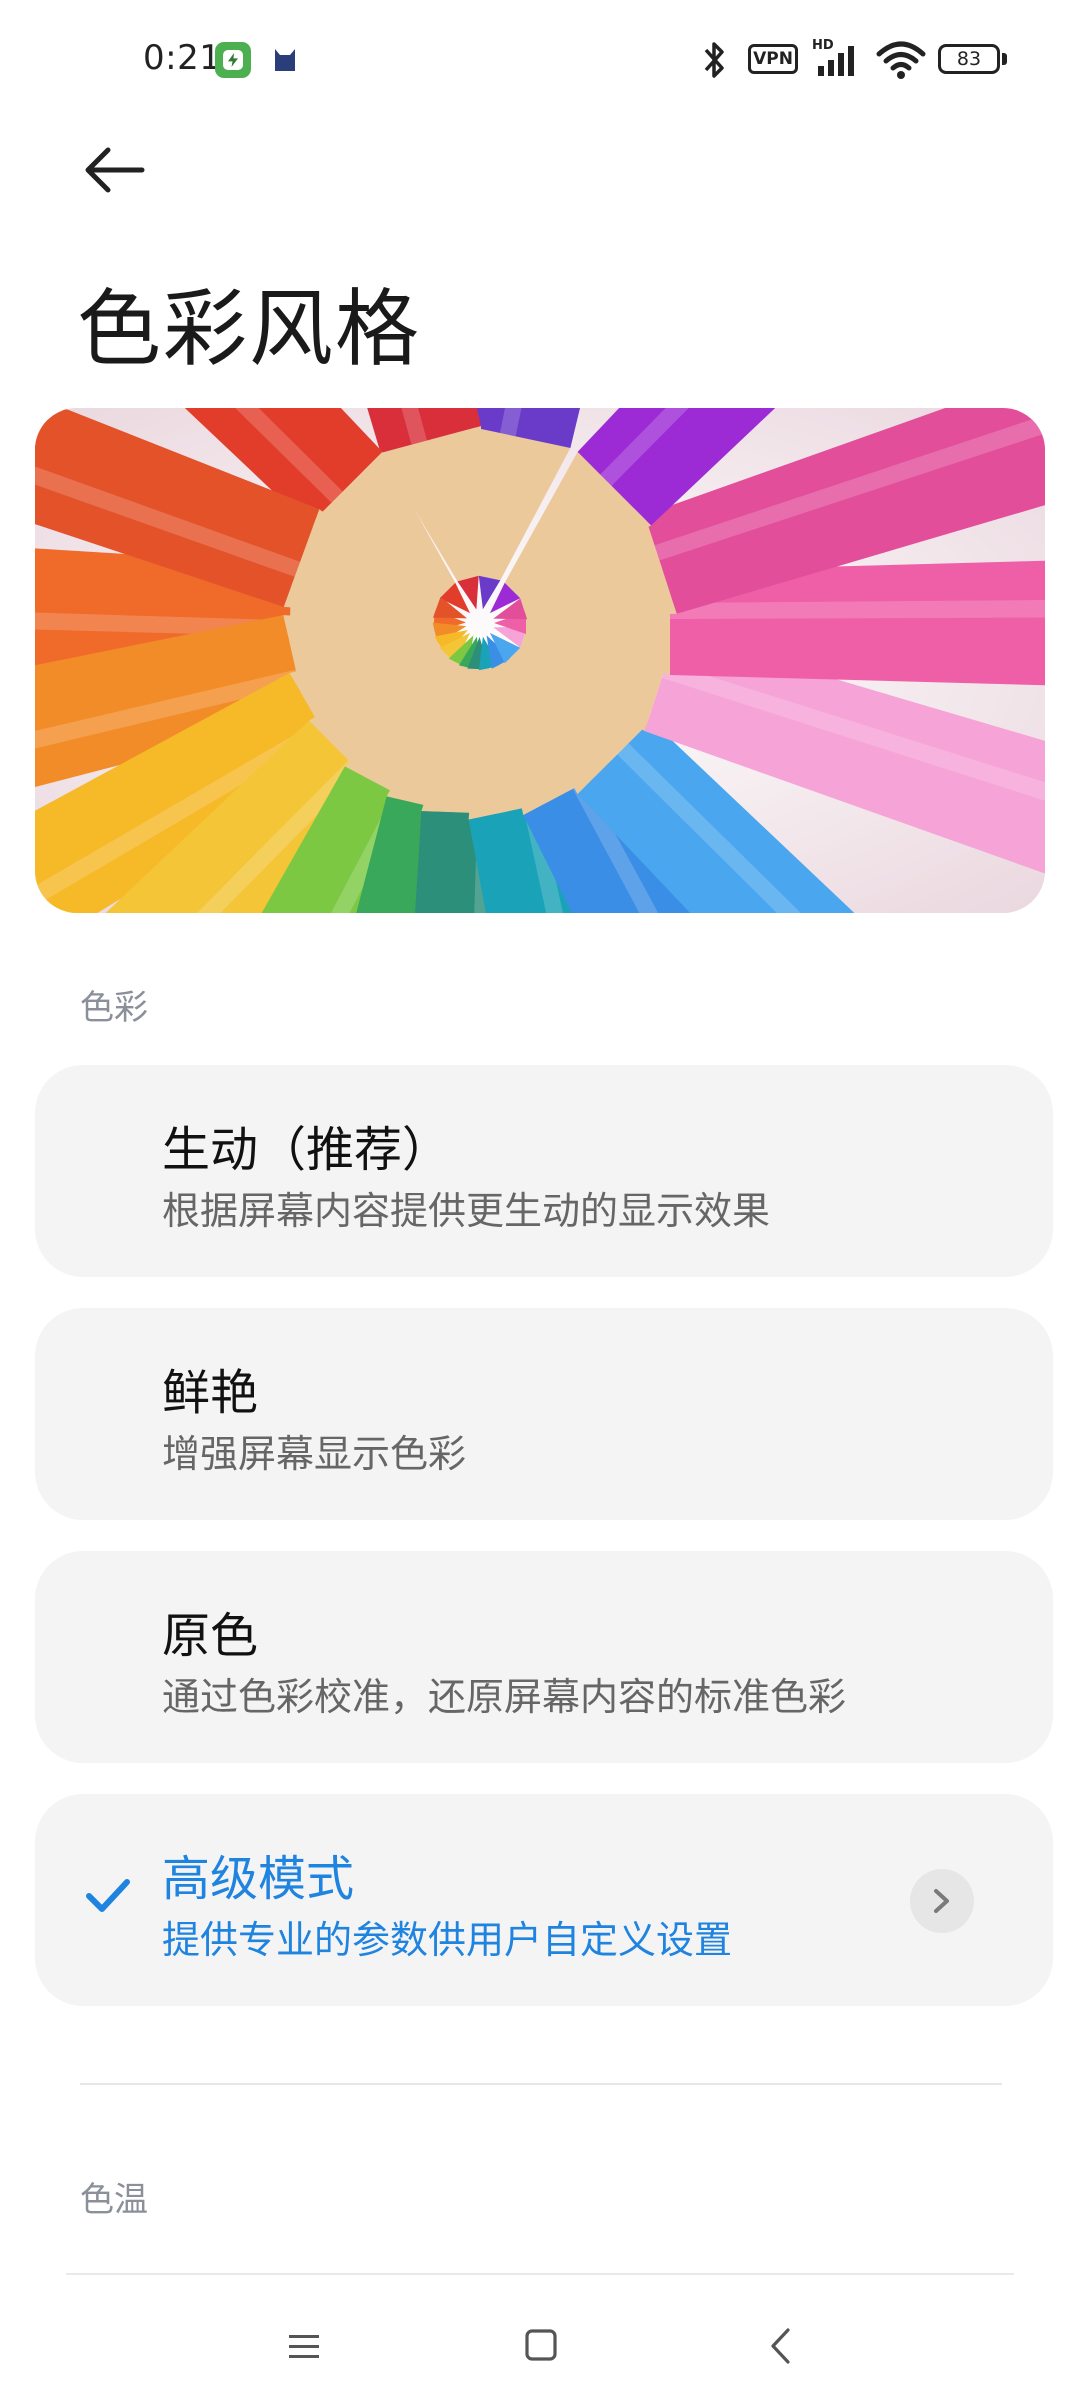 This screenshot has height=2400, width=1080. Describe the element at coordinates (466, 1211) in the screenshot. I see `option-description: 根据屏幕内容提供更生动的显示效果` at that location.